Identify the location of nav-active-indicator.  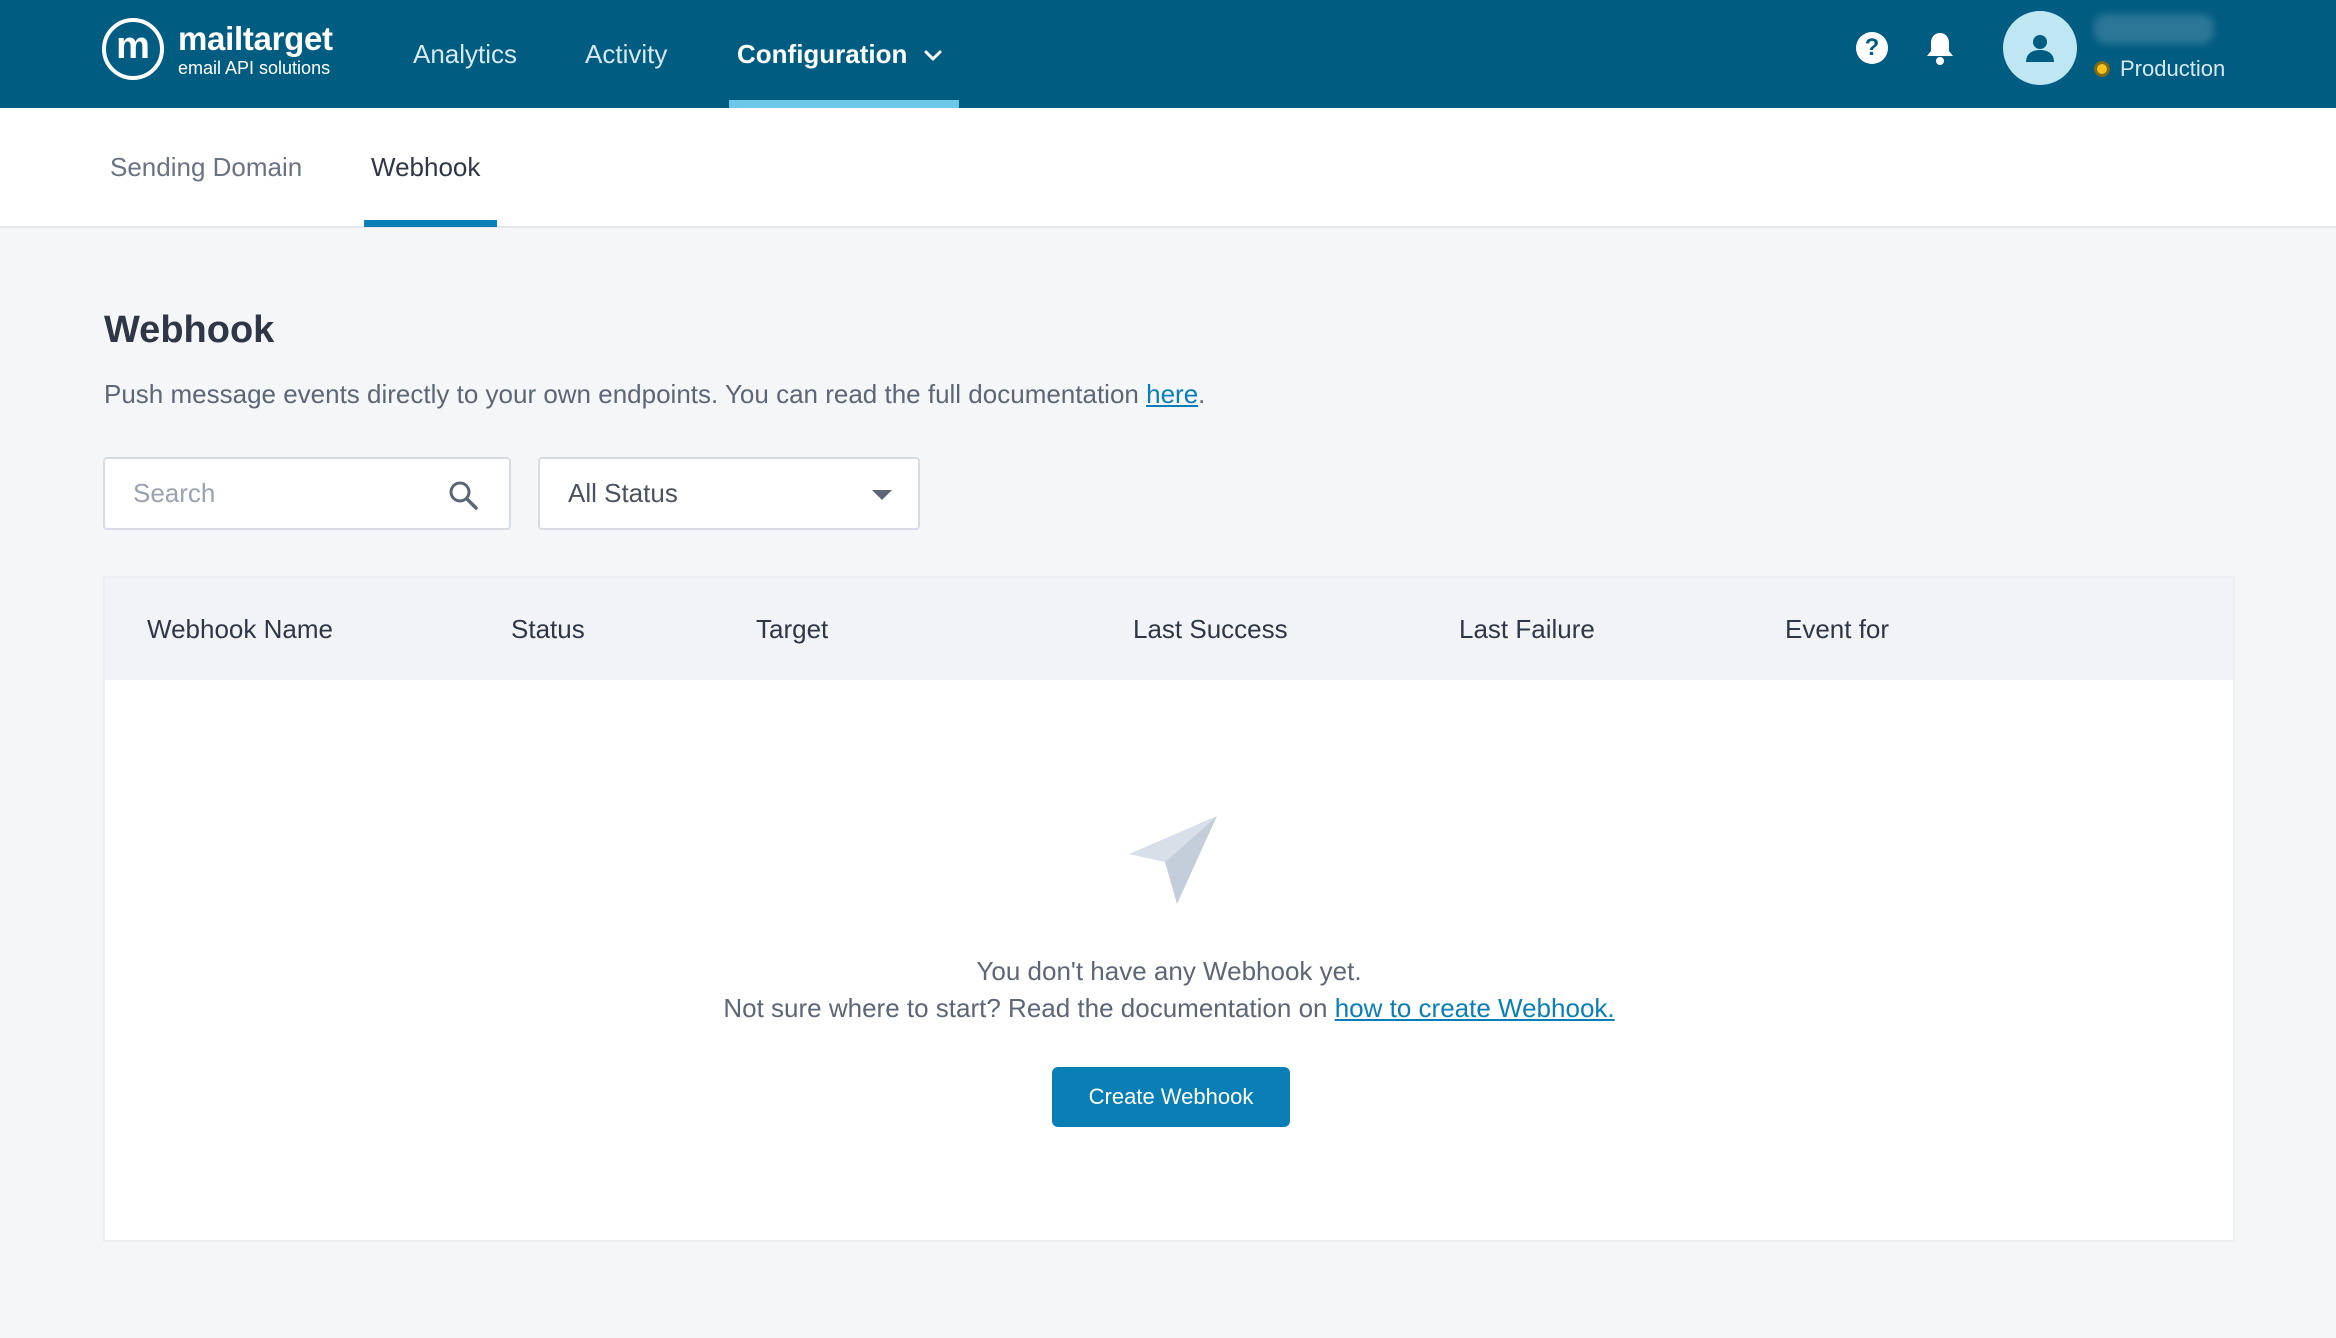
(844, 104).